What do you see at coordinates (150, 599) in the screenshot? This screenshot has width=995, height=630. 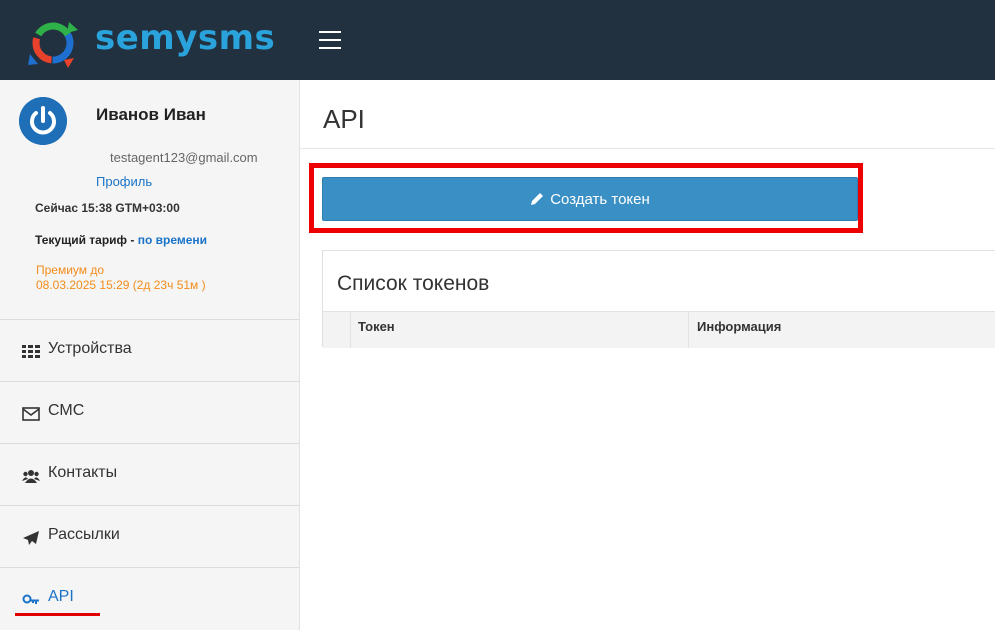 I see `sidebar-item-api: API` at bounding box center [150, 599].